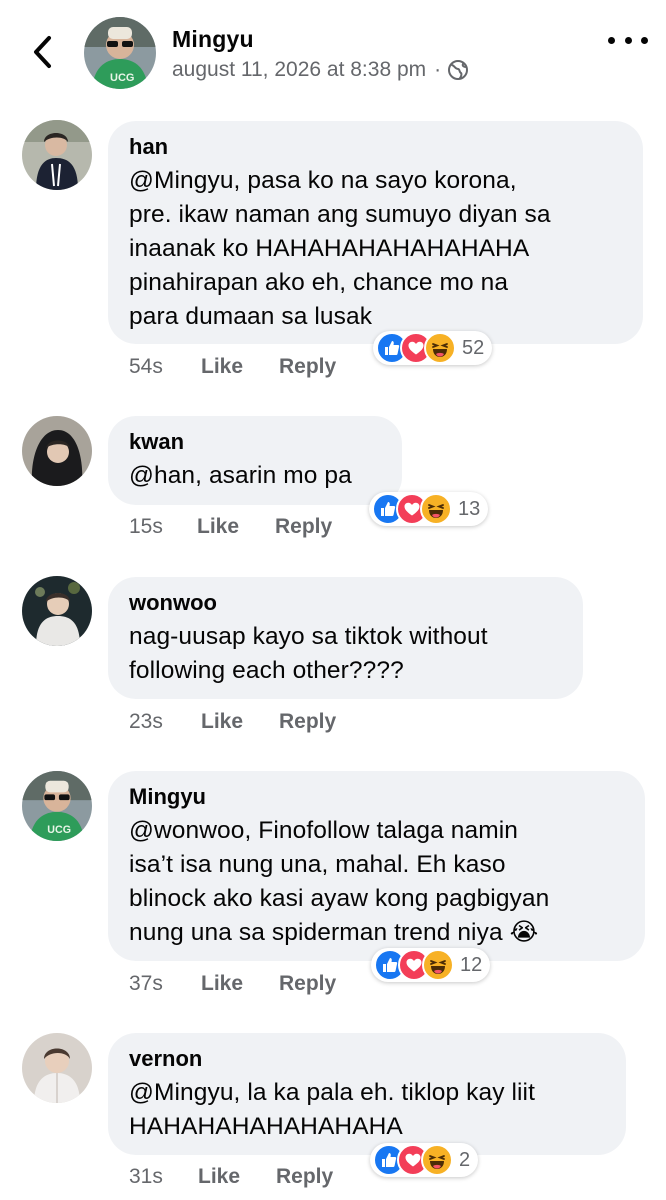  I want to click on comment-bubble: kwan @han, asarin mo pa, so click(255, 460).